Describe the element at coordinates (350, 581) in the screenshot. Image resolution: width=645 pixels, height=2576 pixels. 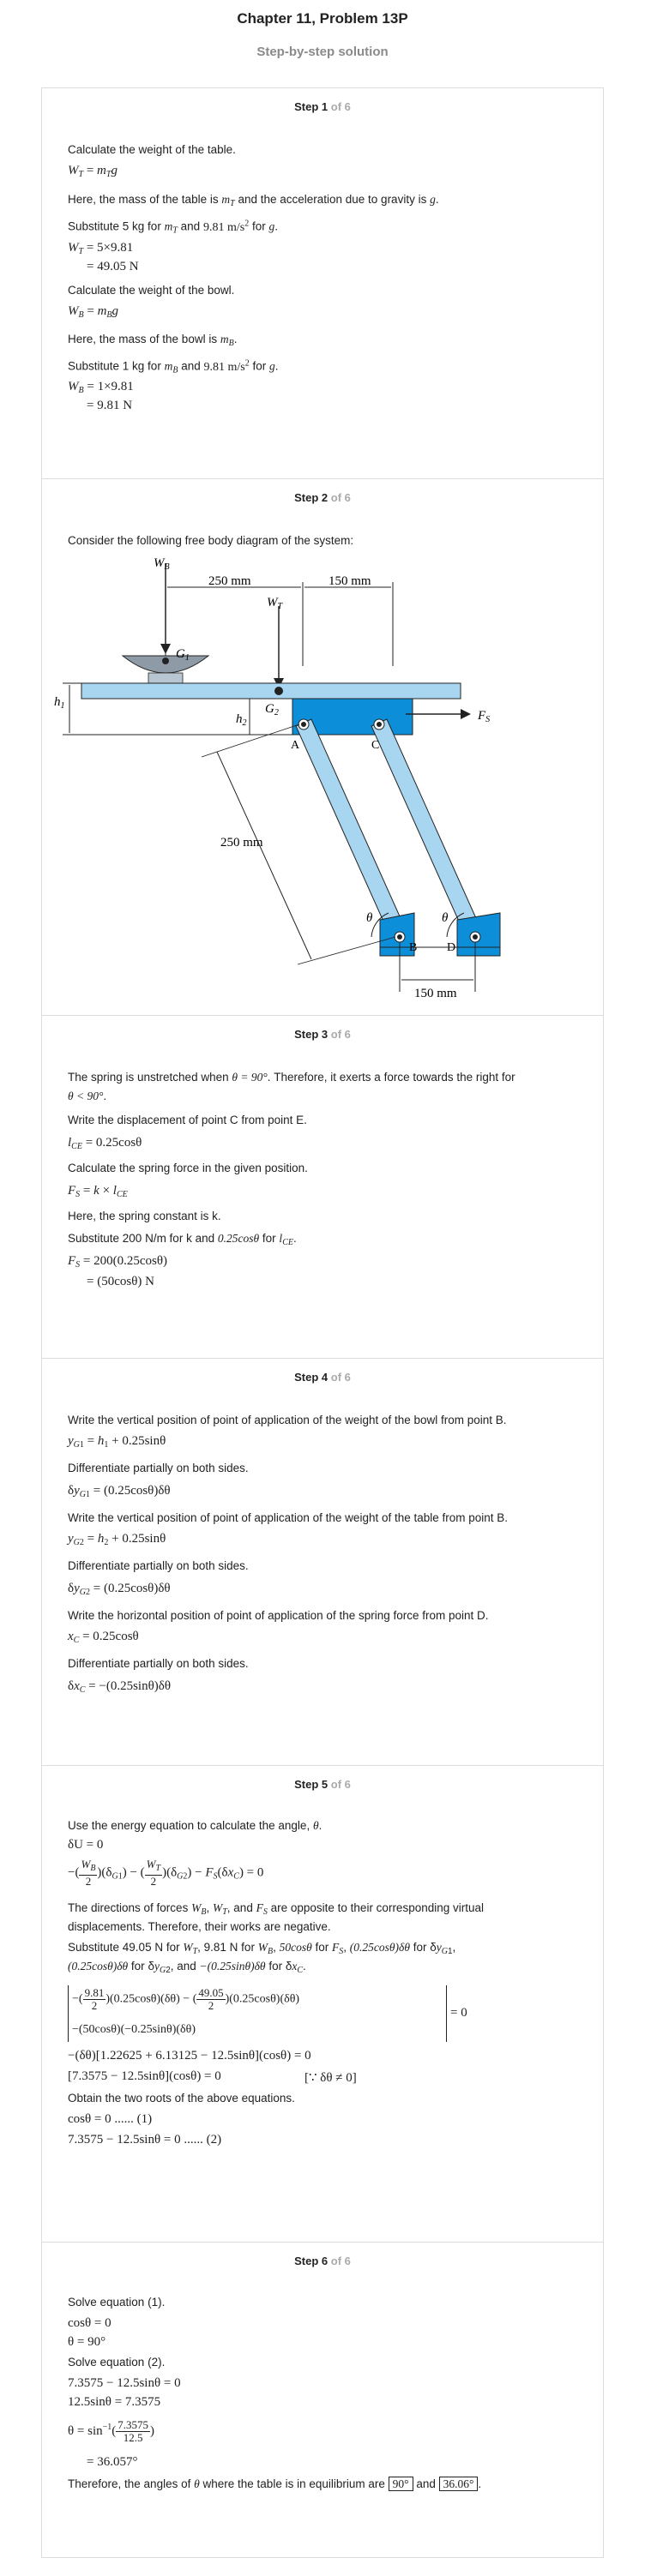
I see `dim-top-150: 150 mm` at that location.